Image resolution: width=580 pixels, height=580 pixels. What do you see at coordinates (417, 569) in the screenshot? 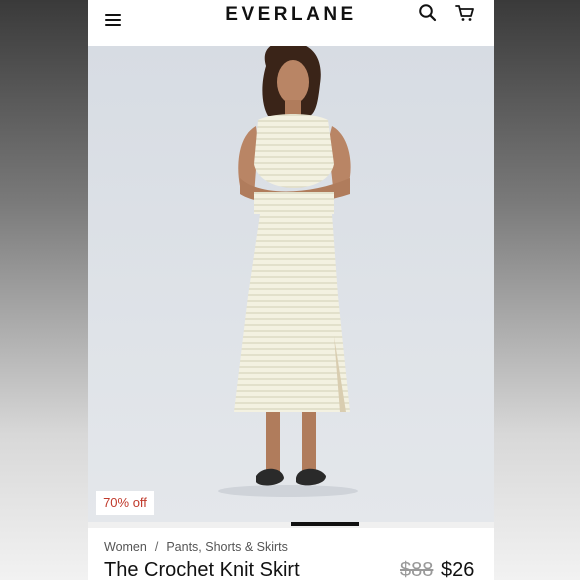
I see `original-price: $88` at bounding box center [417, 569].